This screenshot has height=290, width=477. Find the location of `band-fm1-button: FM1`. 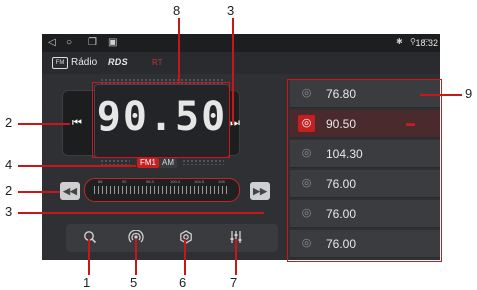

band-fm1-button: FM1 is located at coordinates (148, 163).